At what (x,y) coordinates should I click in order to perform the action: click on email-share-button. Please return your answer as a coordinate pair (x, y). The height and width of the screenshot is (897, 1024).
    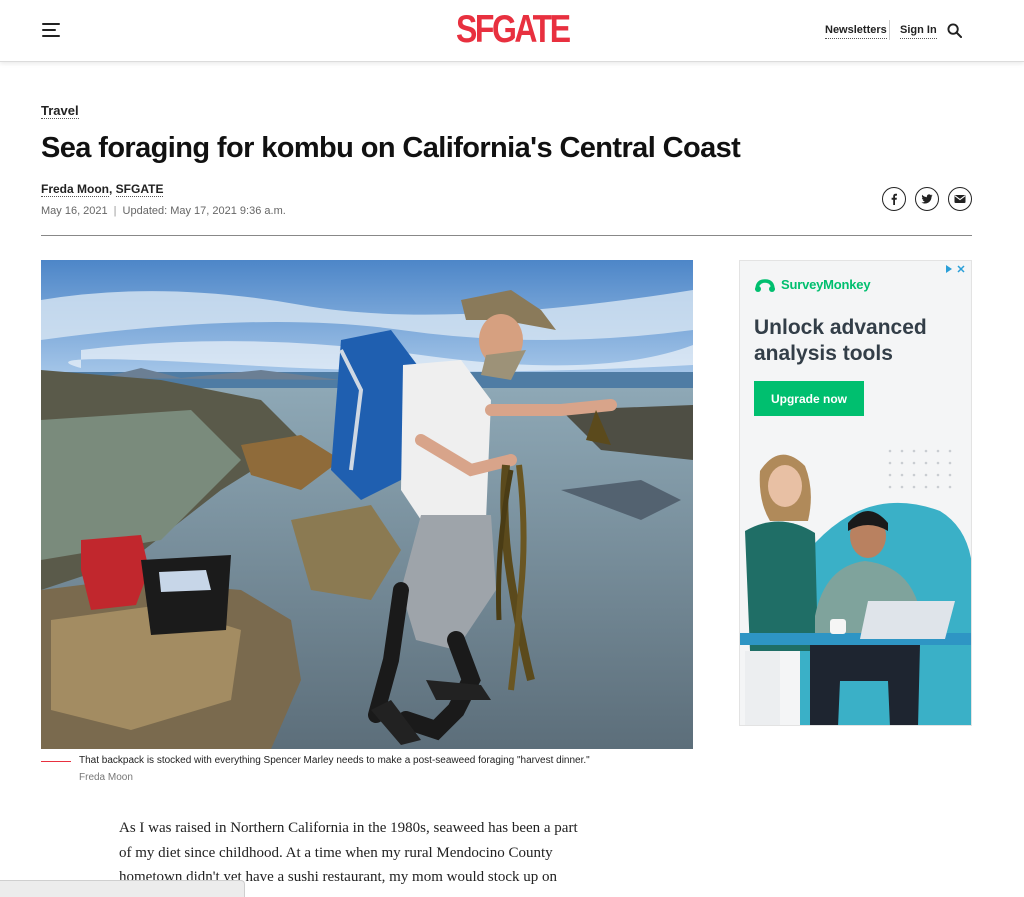
    Looking at the image, I should click on (960, 199).